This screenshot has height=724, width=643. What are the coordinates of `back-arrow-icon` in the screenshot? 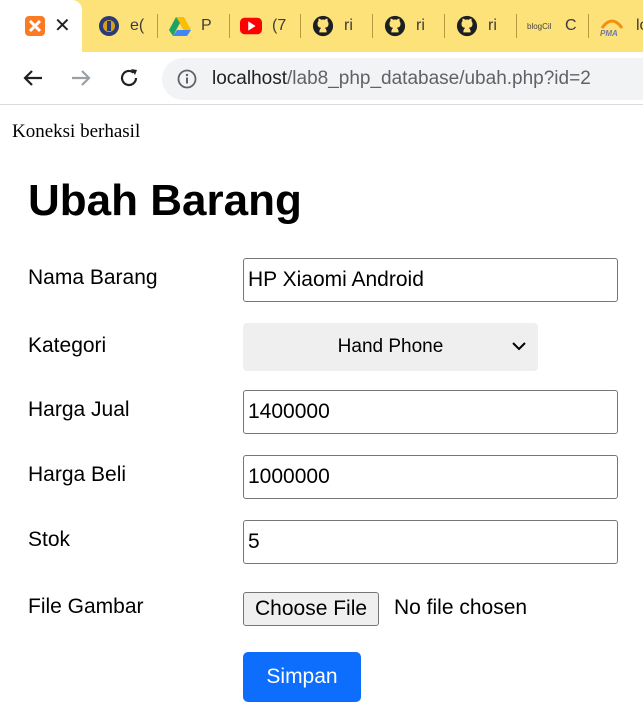 It's located at (32, 78).